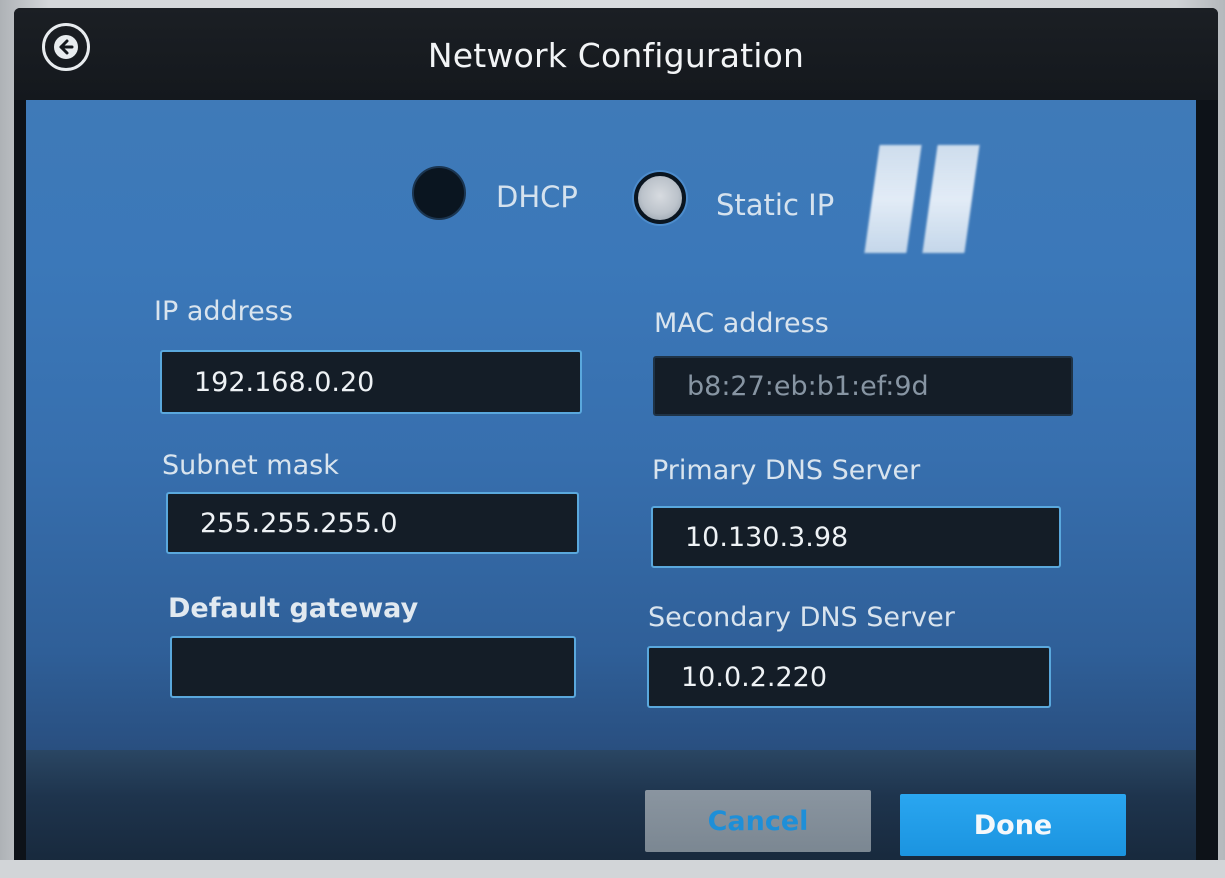  Describe the element at coordinates (250, 465) in the screenshot. I see `subnet-mask-label: Subnet mask` at that location.